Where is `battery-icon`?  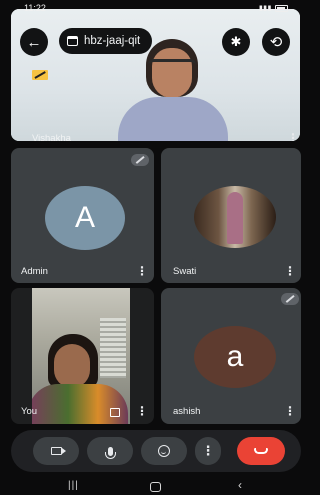 battery-icon is located at coordinates (281, 8).